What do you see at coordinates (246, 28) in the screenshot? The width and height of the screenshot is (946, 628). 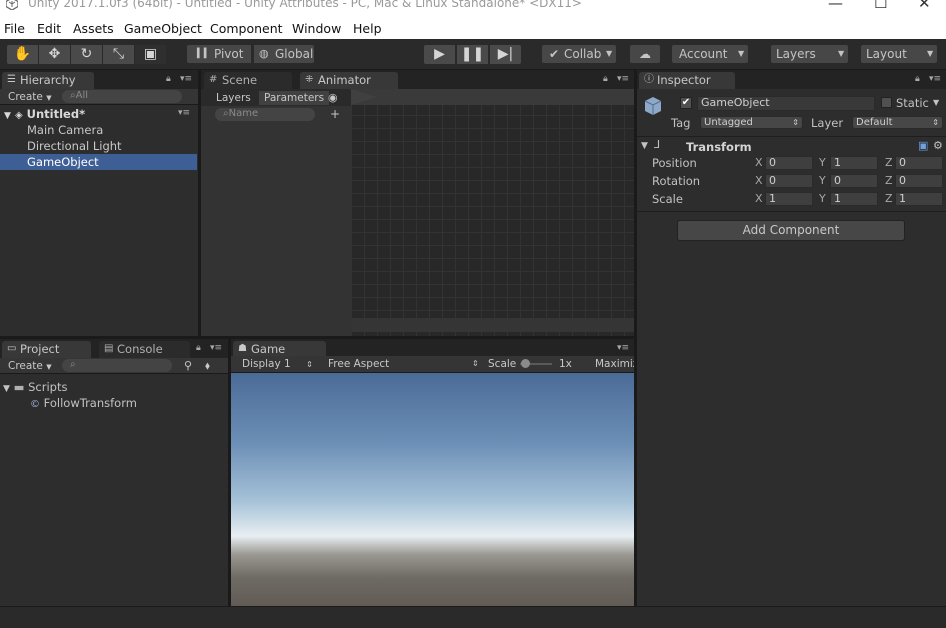 I see `menu-component: Component` at bounding box center [246, 28].